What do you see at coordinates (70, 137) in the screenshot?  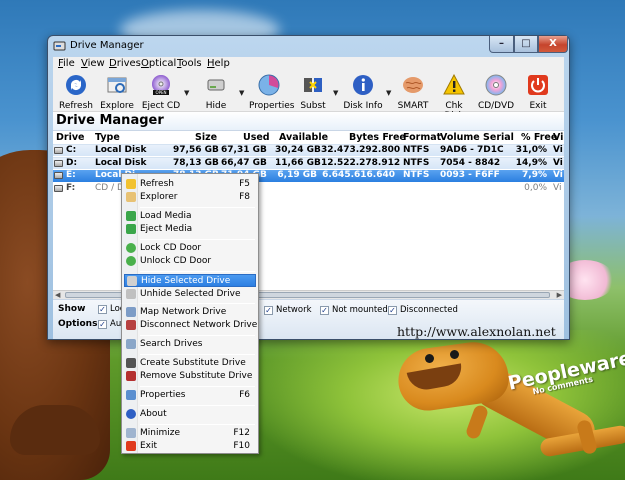 I see `column-header: Drive` at bounding box center [70, 137].